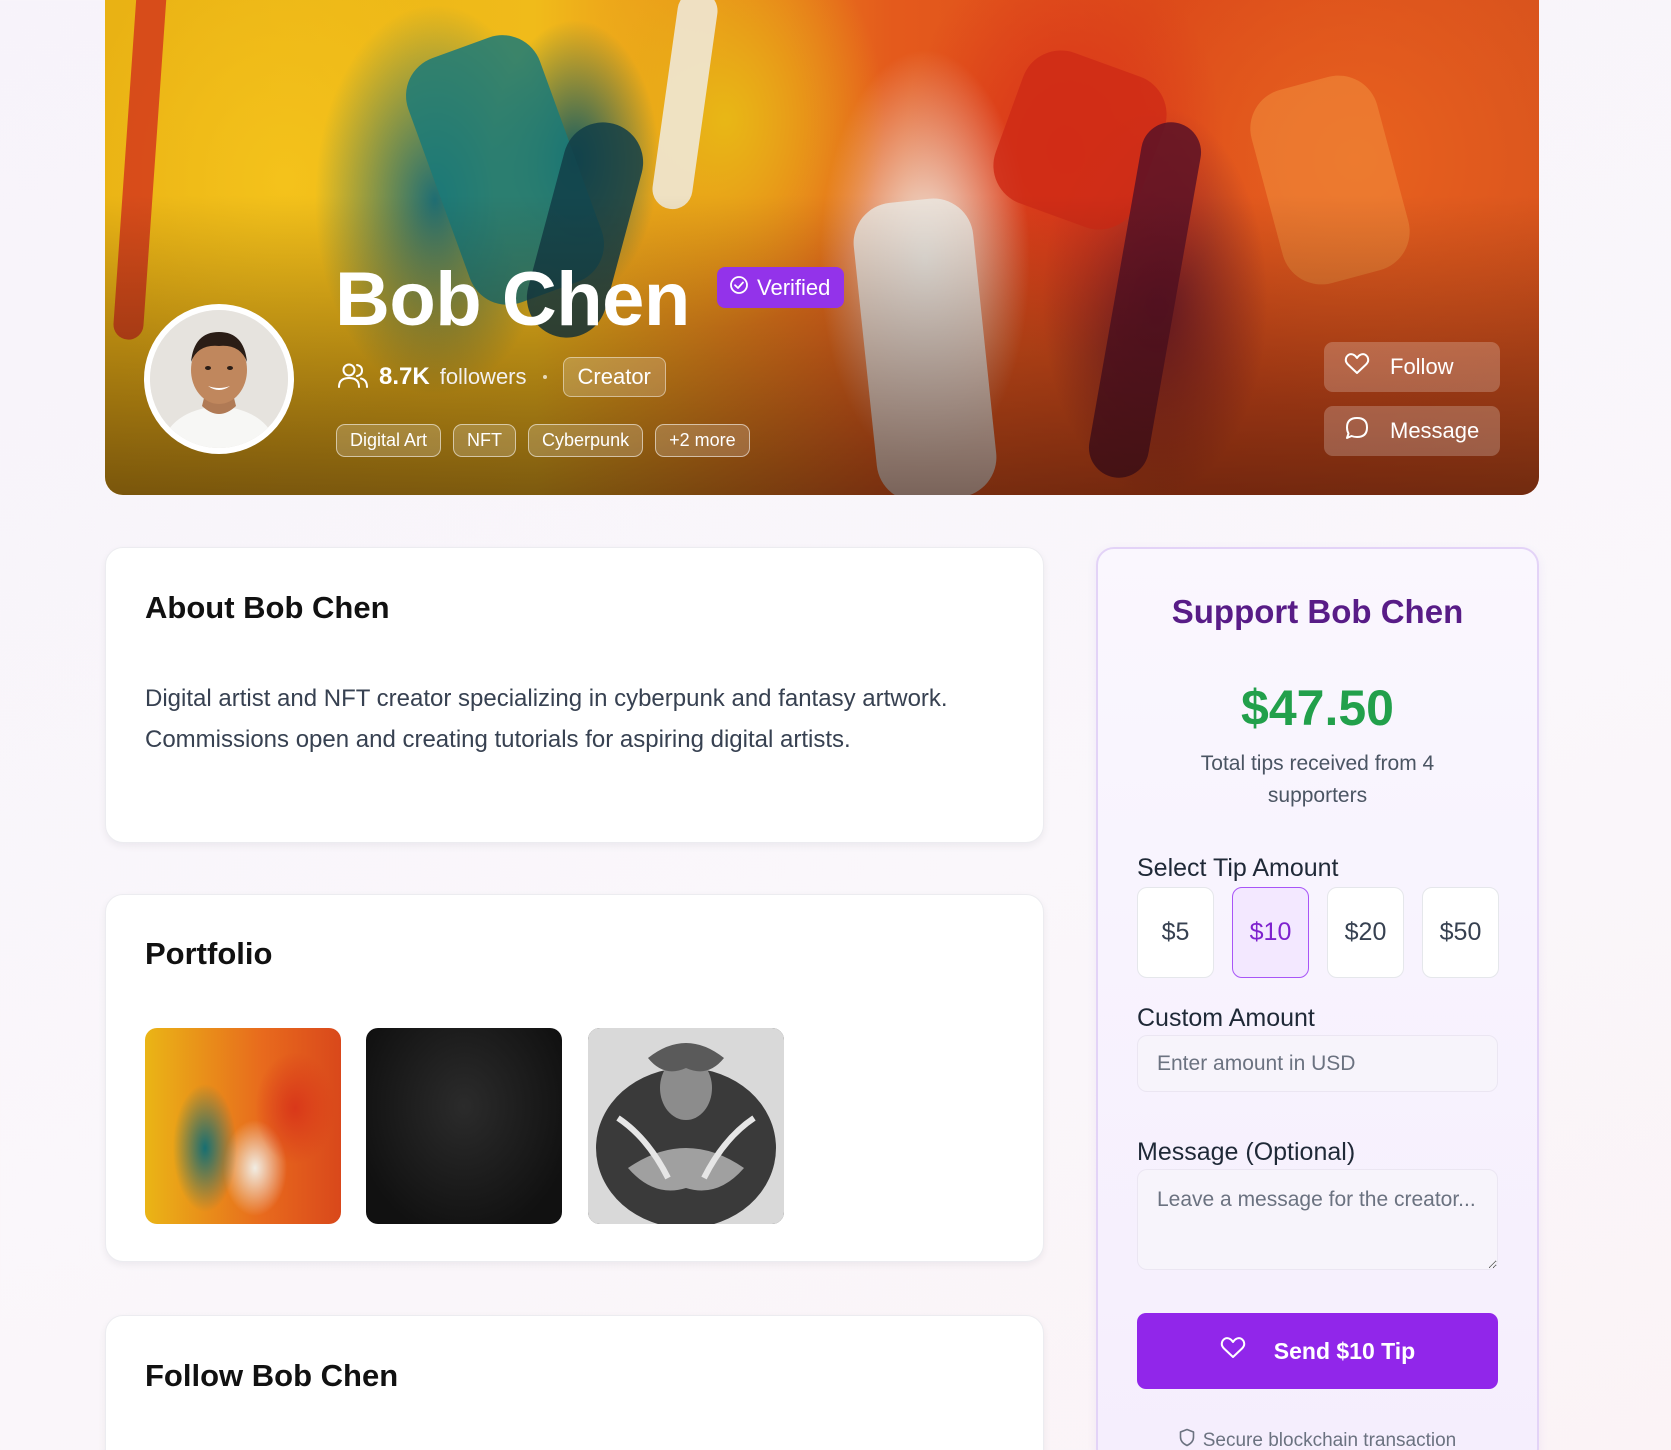  I want to click on followers-icon, so click(353, 377).